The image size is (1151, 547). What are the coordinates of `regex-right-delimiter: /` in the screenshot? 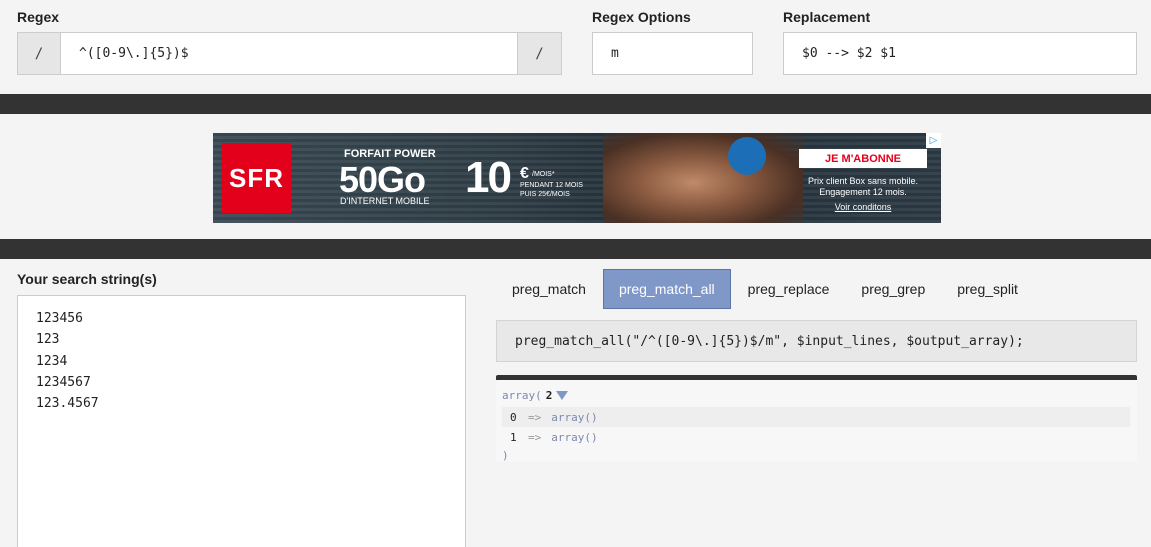 It's located at (539, 53).